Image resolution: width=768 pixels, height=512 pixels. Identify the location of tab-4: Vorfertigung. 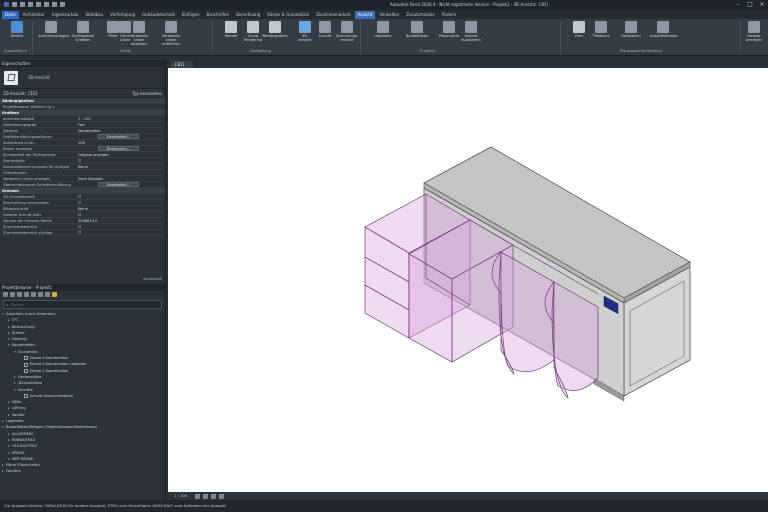
(122, 15).